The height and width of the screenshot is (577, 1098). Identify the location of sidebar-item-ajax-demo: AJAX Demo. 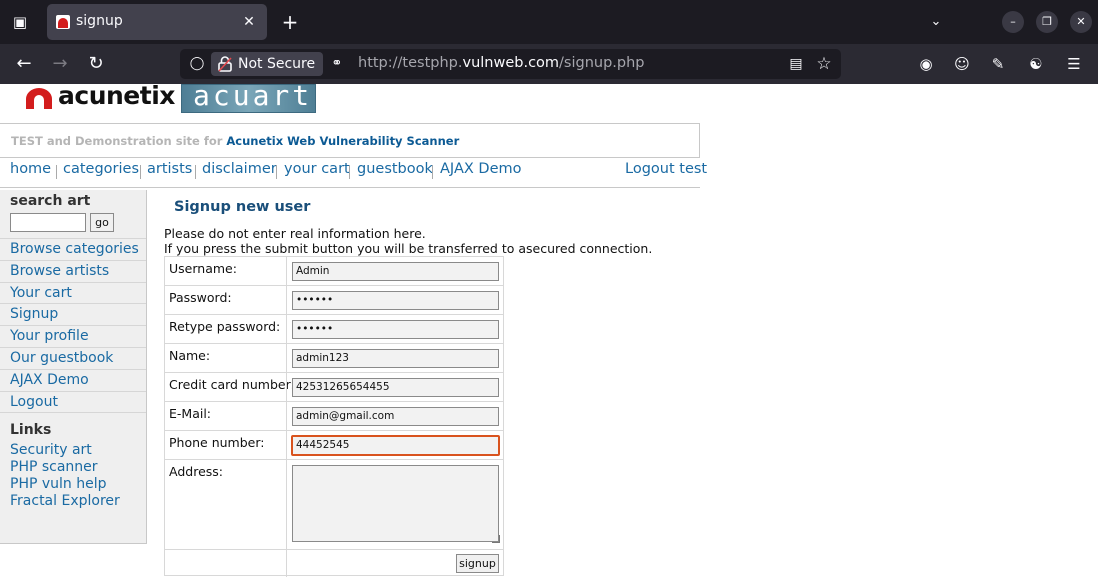
(73, 380).